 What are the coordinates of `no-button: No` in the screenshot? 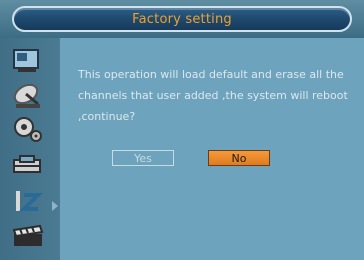 It's located at (239, 158).